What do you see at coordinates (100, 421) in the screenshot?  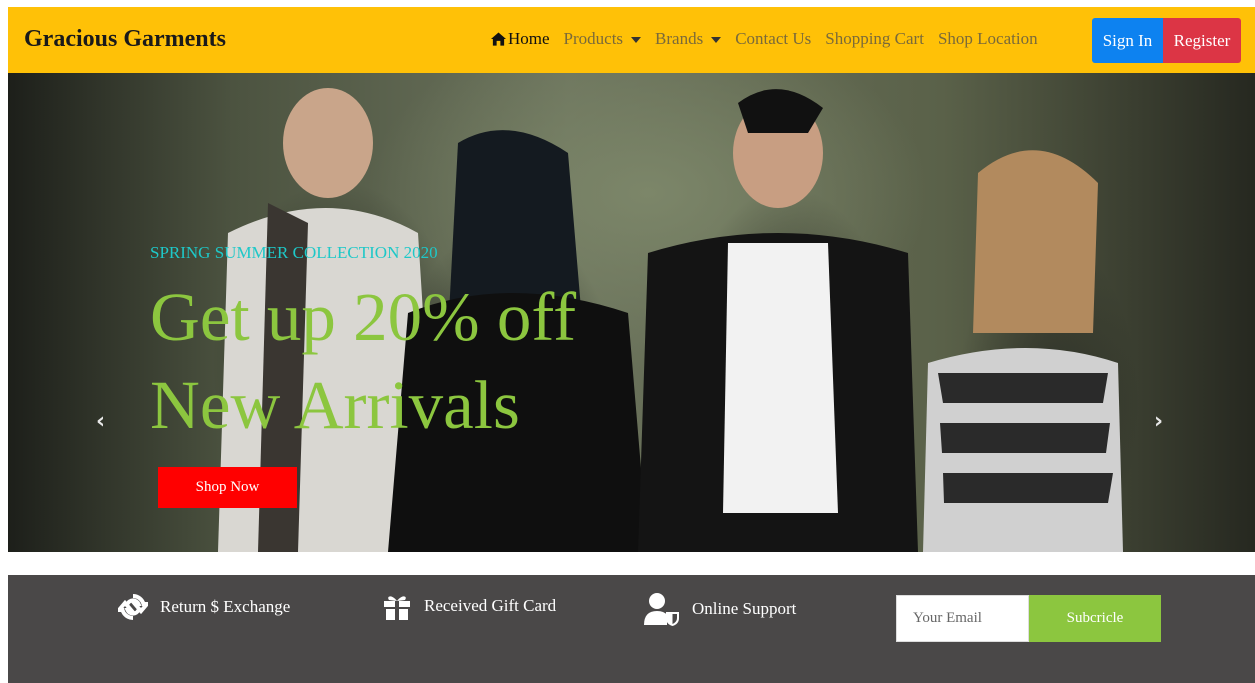 I see `carousel-prev-icon: ‹` at bounding box center [100, 421].